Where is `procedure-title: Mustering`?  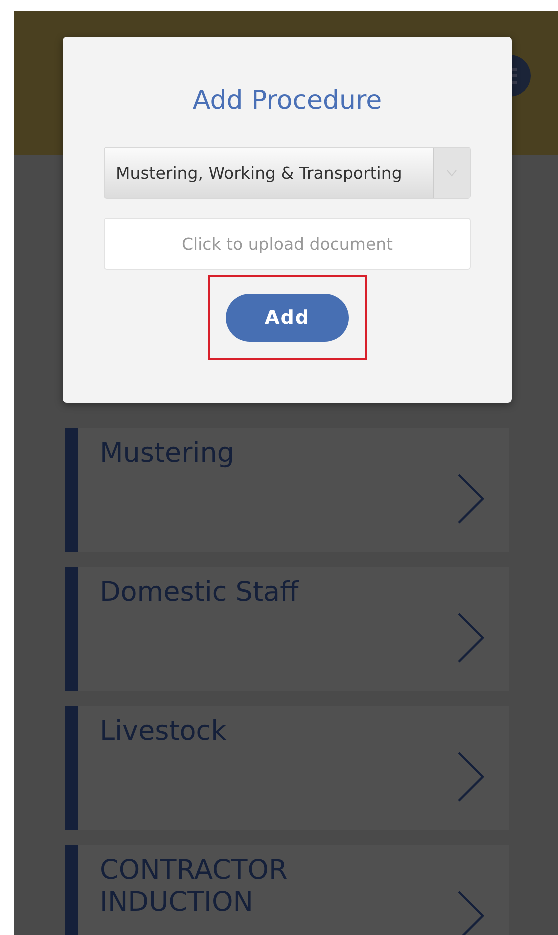 procedure-title: Mustering is located at coordinates (168, 454).